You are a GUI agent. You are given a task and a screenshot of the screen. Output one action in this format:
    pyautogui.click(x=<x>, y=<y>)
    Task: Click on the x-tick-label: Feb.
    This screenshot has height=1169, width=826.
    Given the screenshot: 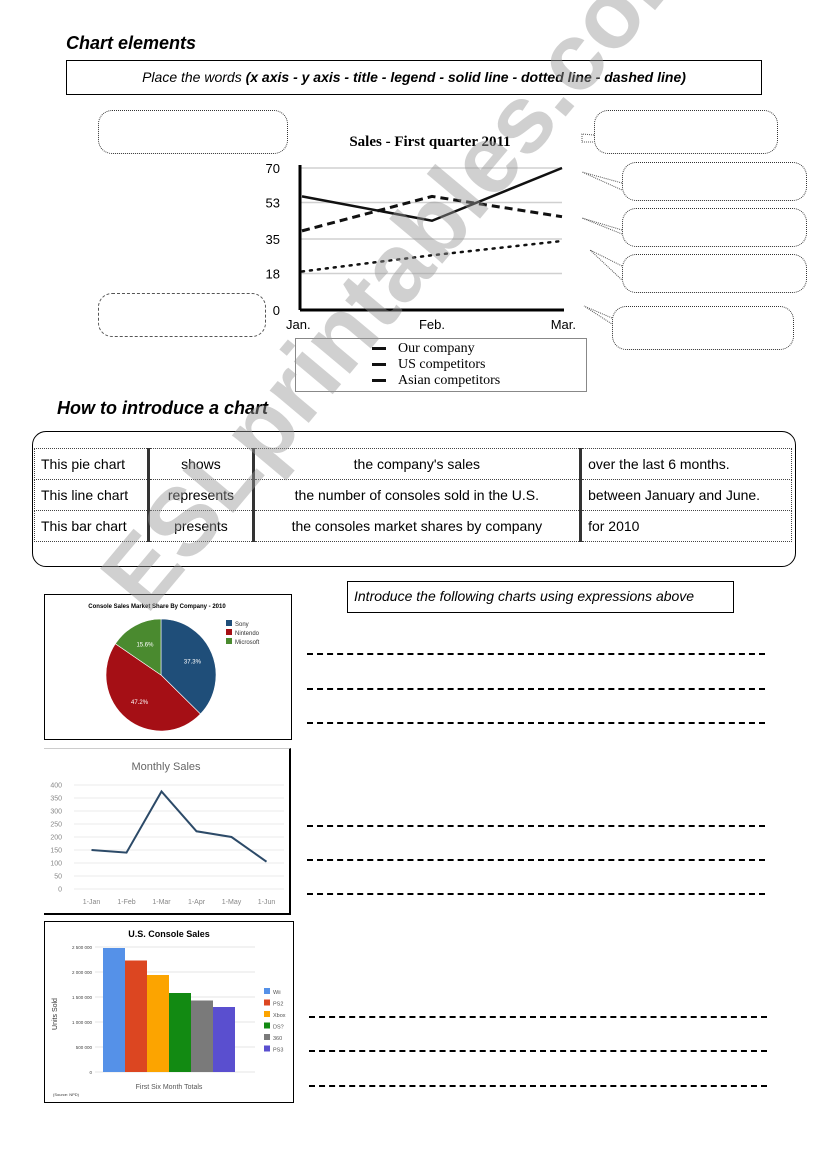 What is the action you would take?
    pyautogui.click(x=432, y=324)
    